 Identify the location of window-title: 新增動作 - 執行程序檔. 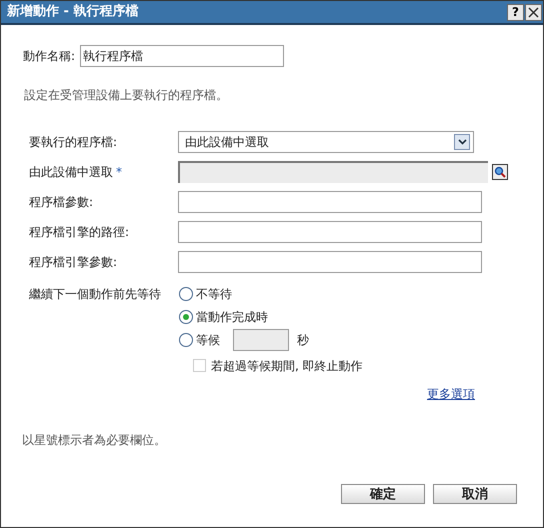
(73, 12).